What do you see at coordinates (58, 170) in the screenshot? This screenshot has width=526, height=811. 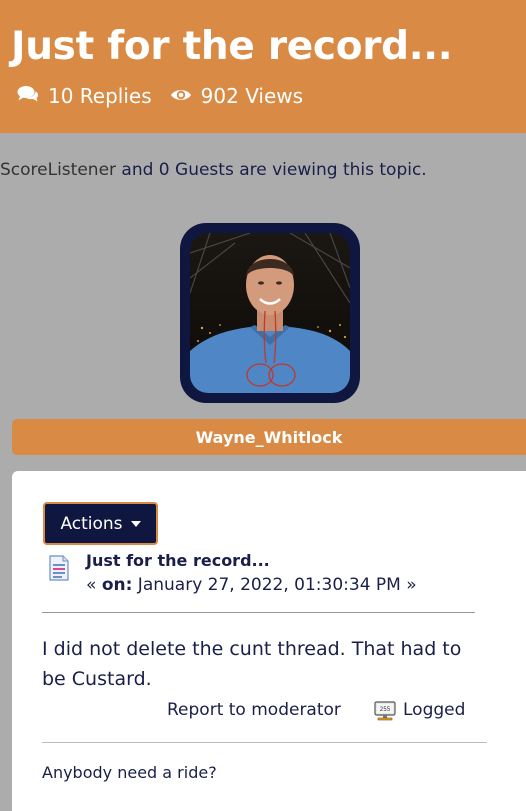 I see `viewer-link: ScoreListener` at bounding box center [58, 170].